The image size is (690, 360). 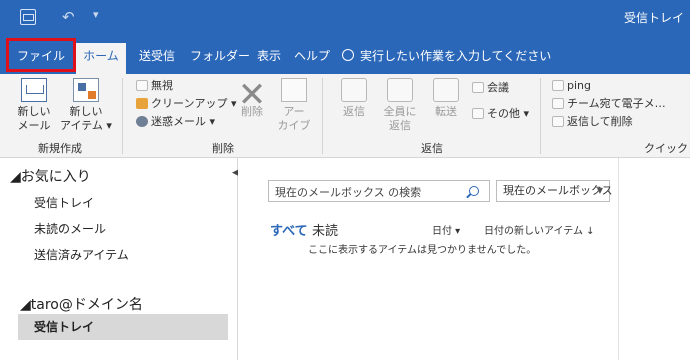 I want to click on quickstep-ping: ping, so click(x=571, y=86).